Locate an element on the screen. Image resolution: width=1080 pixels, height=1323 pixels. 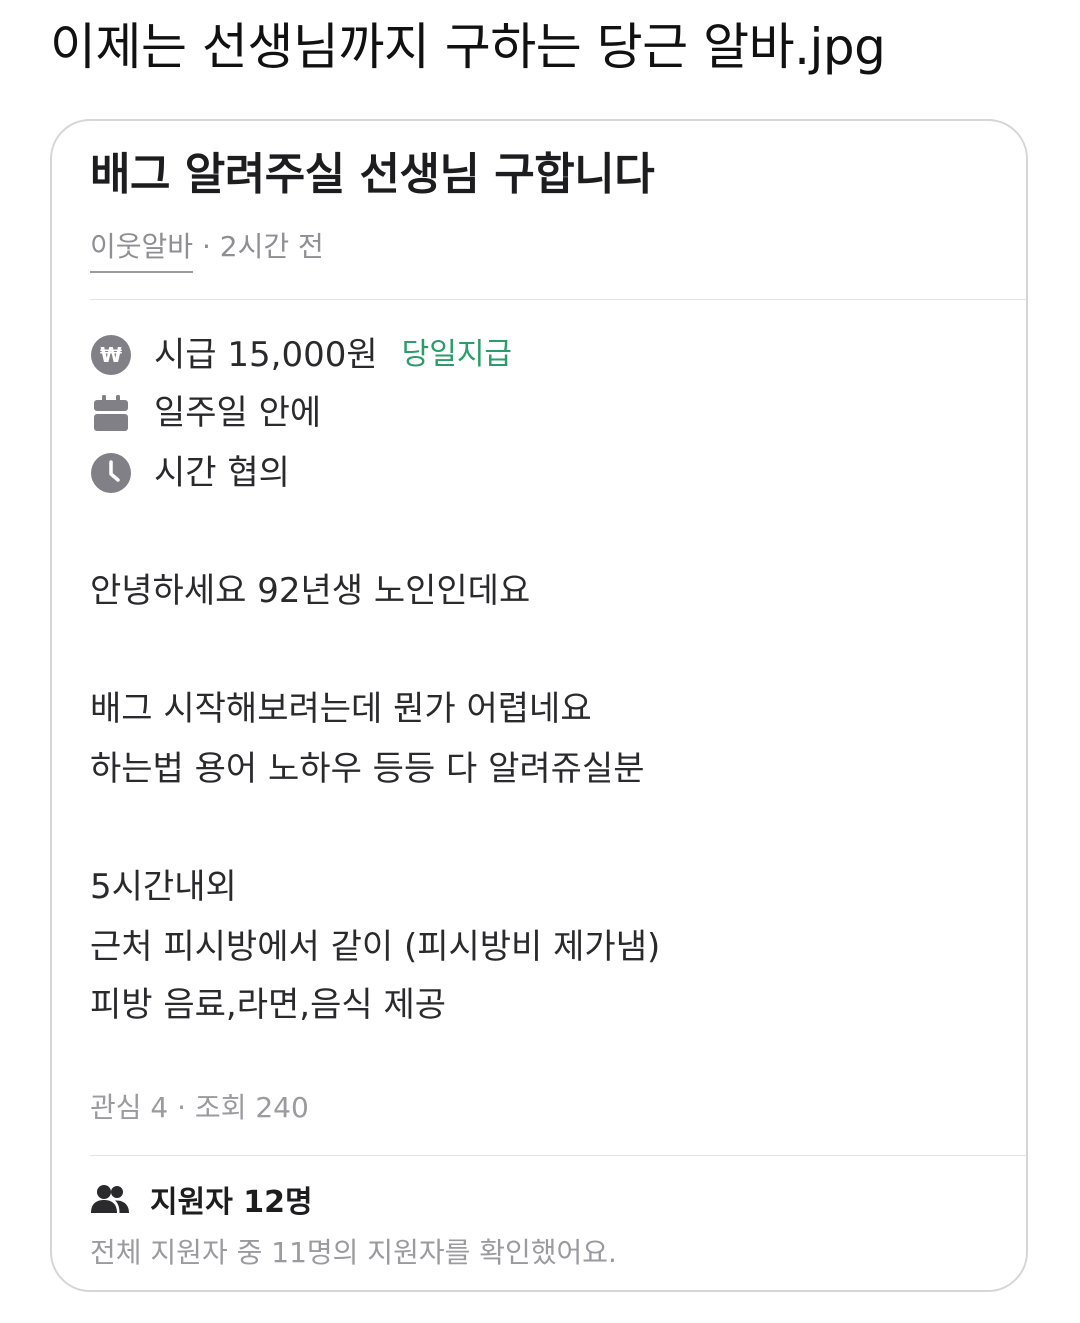
body-line: 5시간내외 is located at coordinates (163, 887).